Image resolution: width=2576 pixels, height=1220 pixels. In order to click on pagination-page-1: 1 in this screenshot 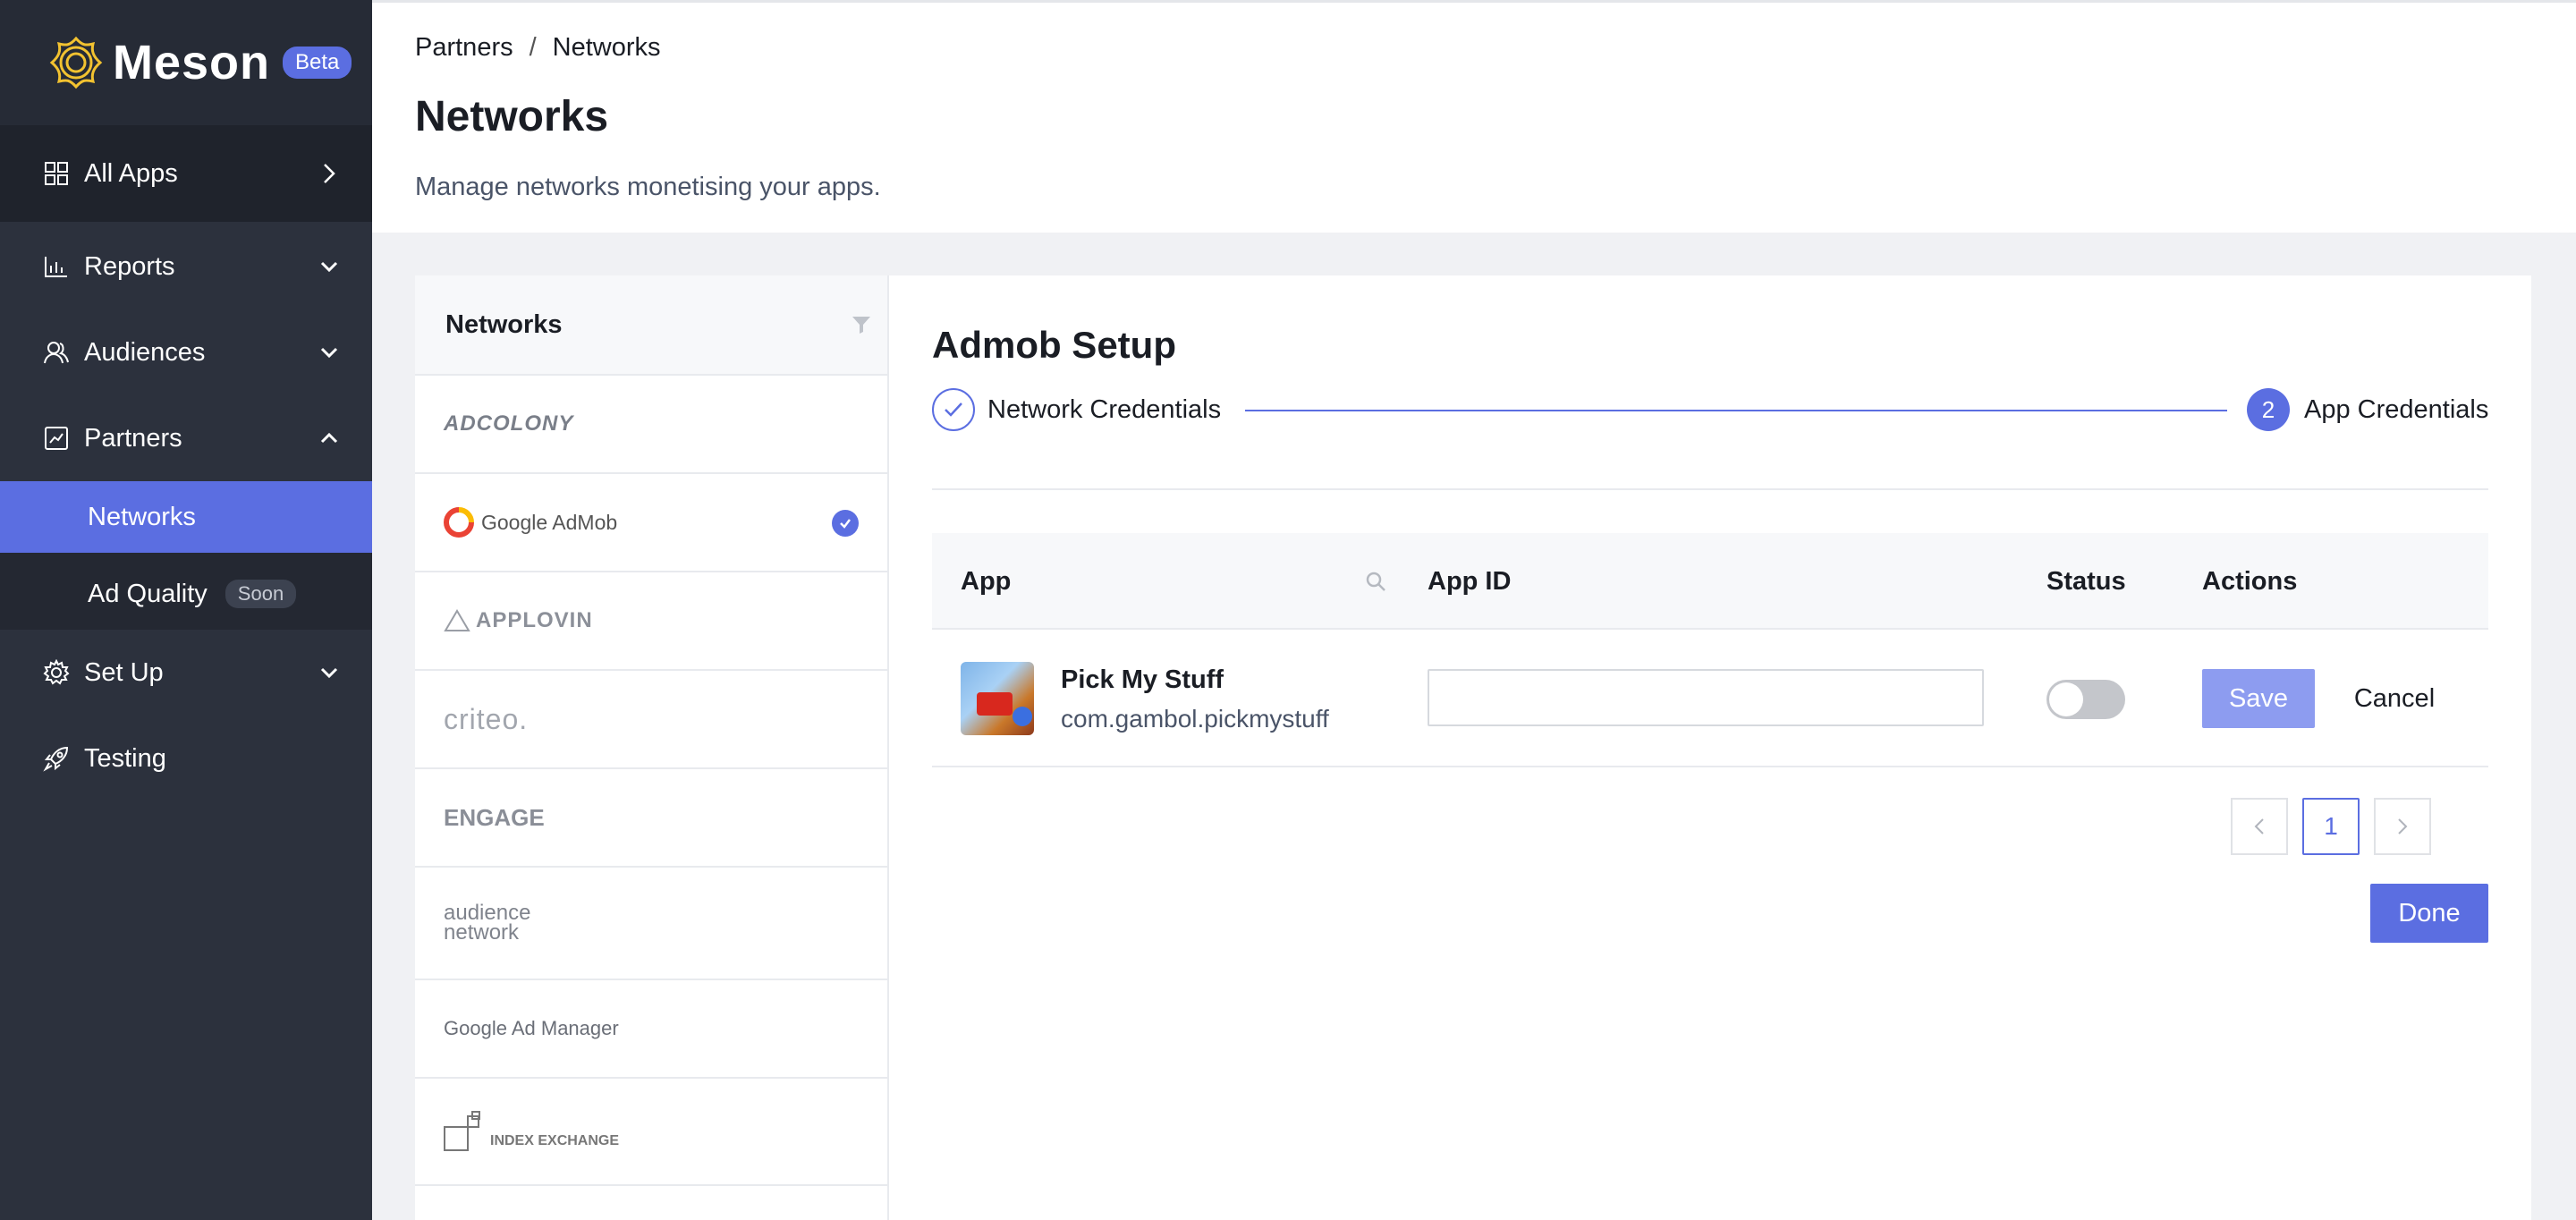, I will do `click(2331, 826)`.